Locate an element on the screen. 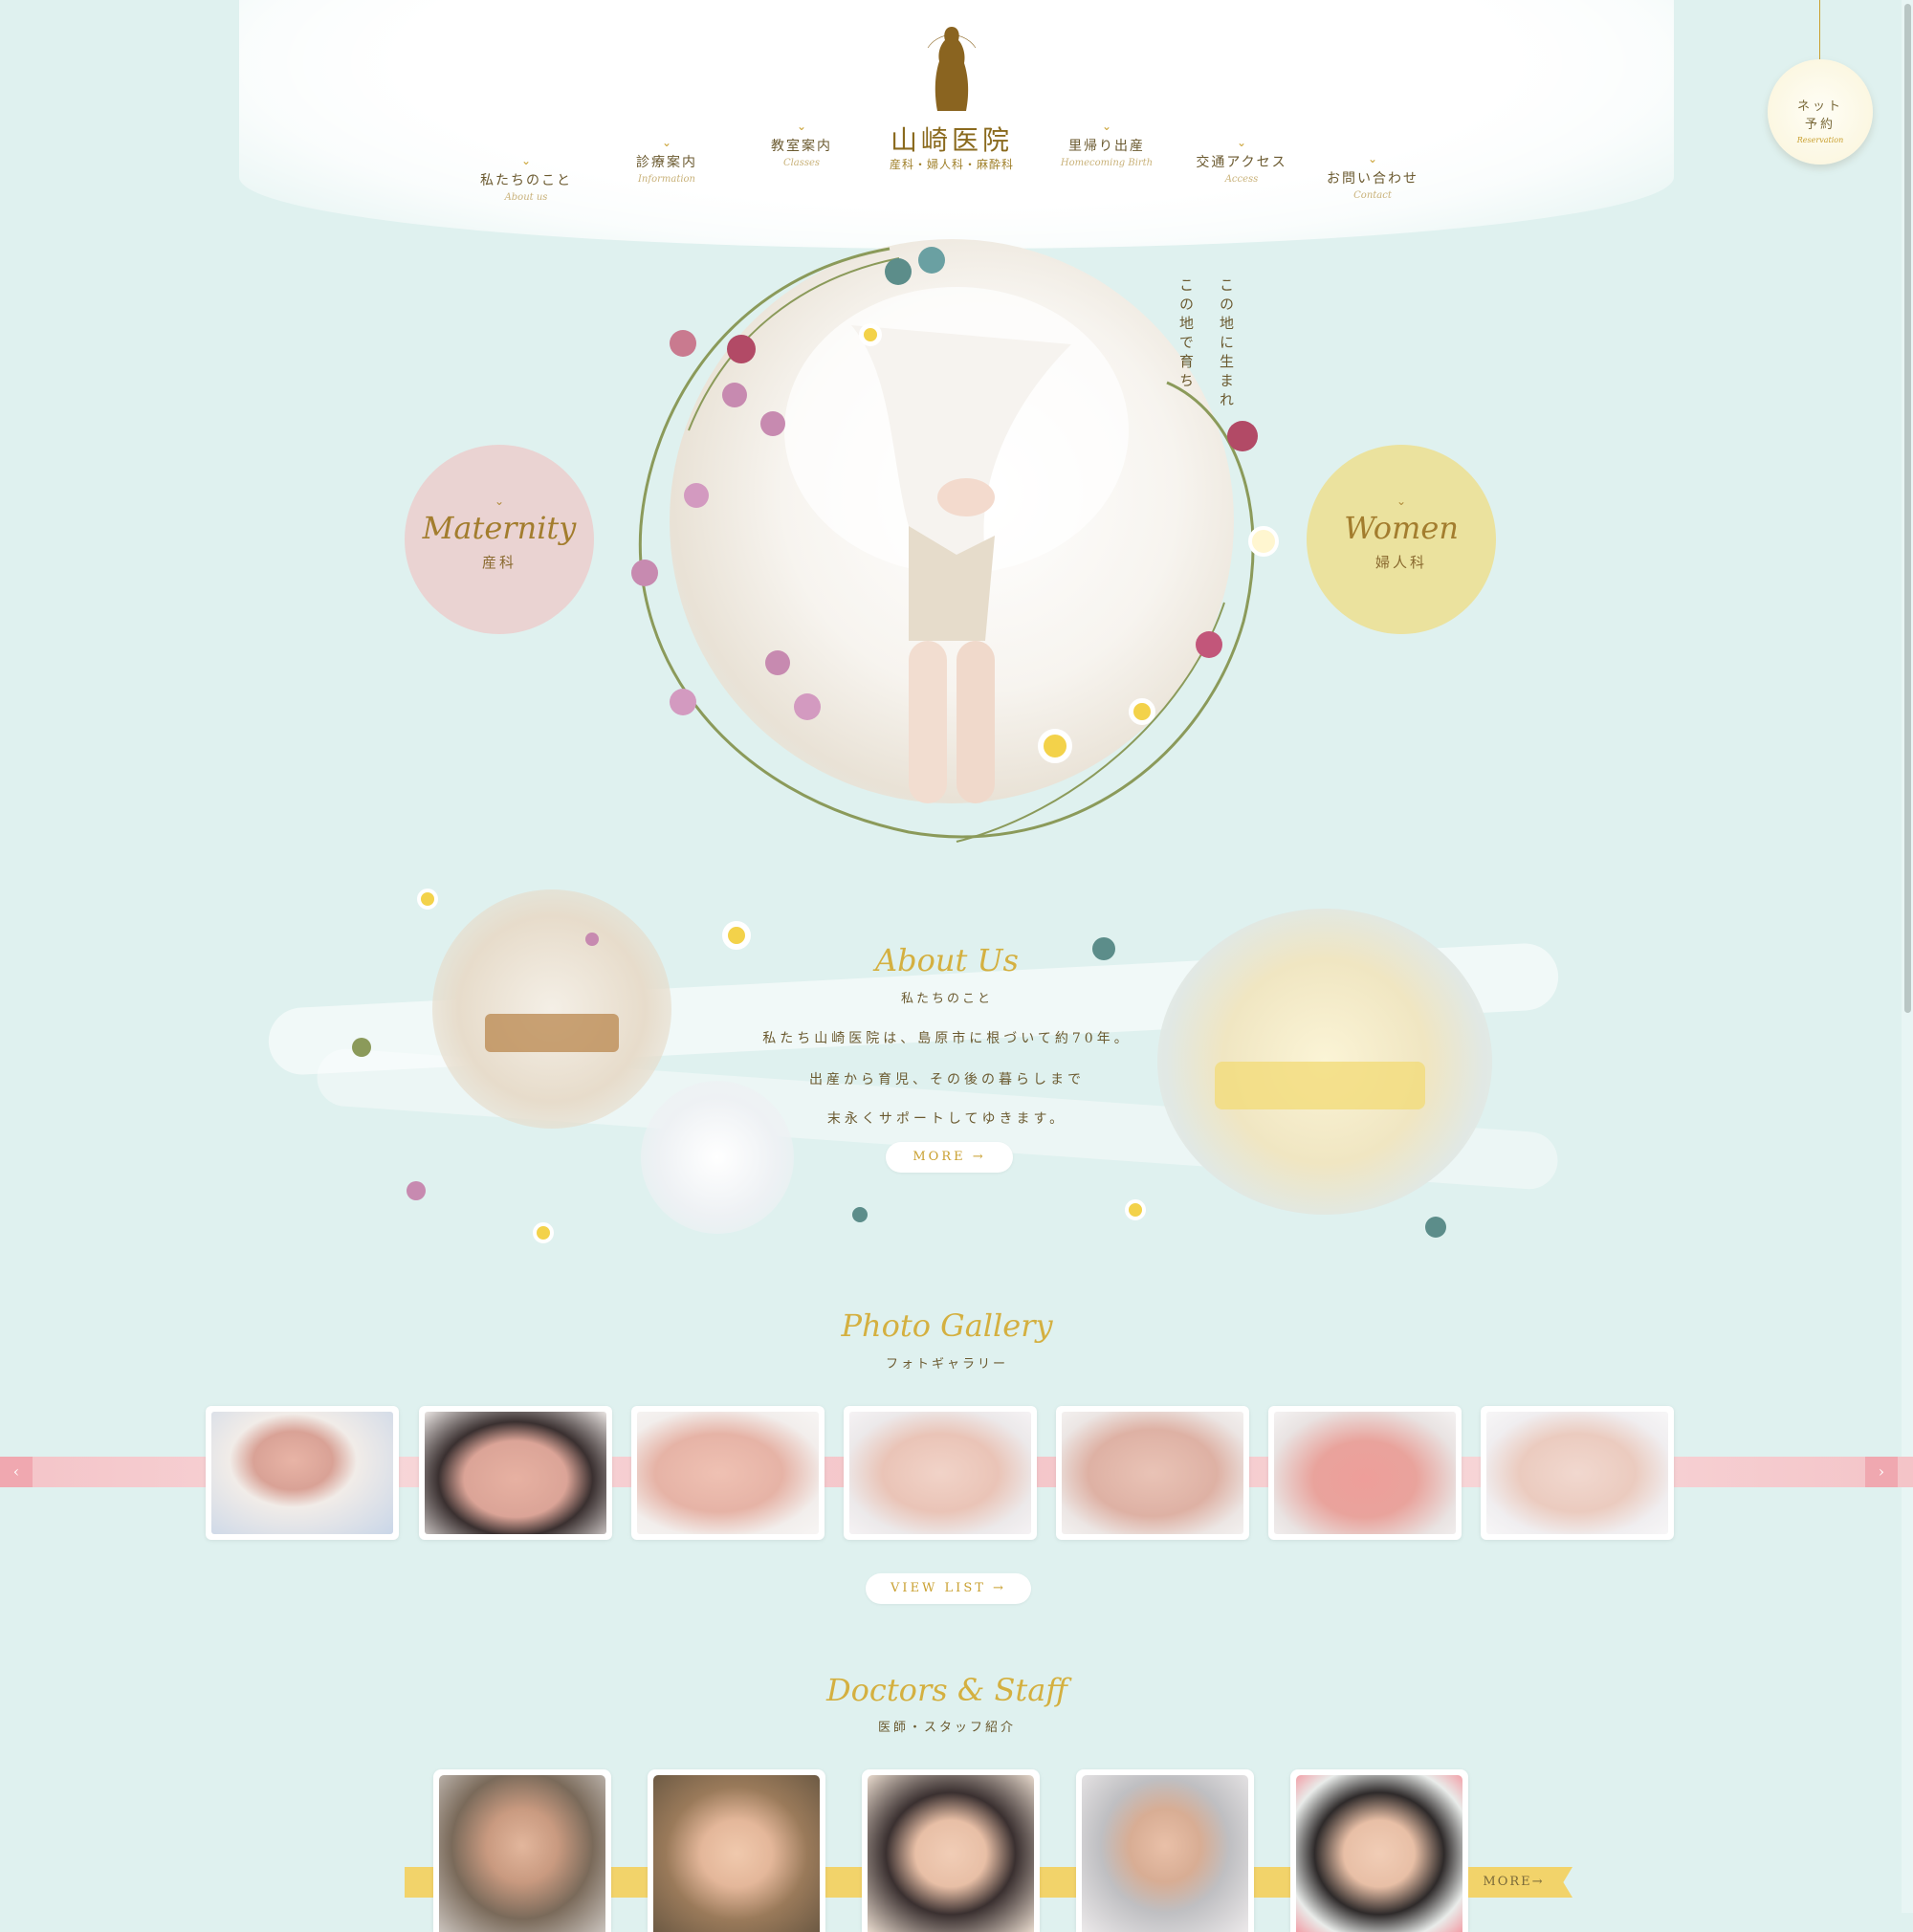 The image size is (1913, 1932). nav-label: 交通アクセス is located at coordinates (1241, 162).